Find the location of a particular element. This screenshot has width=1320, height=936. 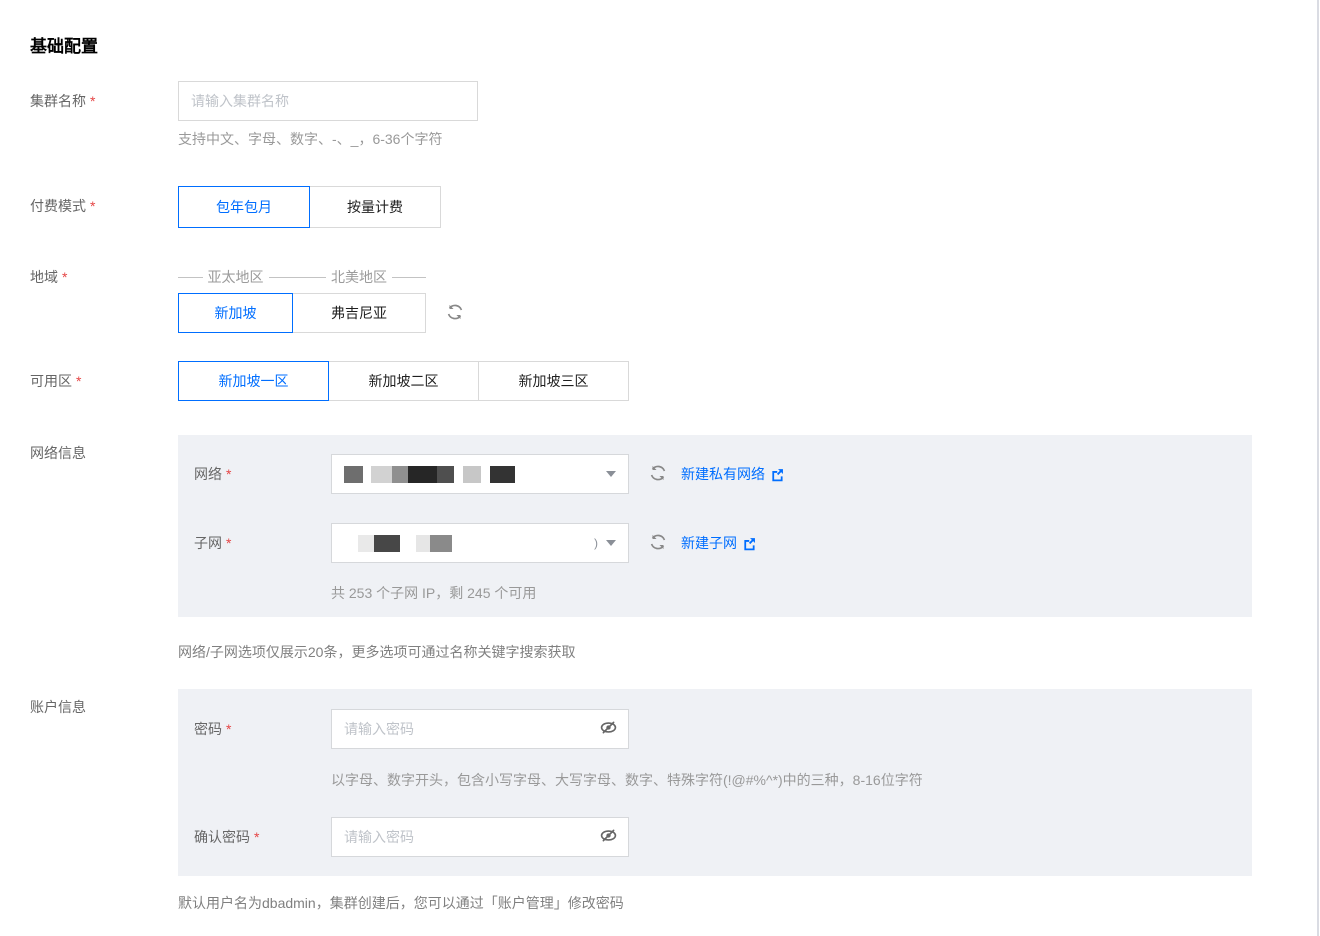

password-input is located at coordinates (471, 729).